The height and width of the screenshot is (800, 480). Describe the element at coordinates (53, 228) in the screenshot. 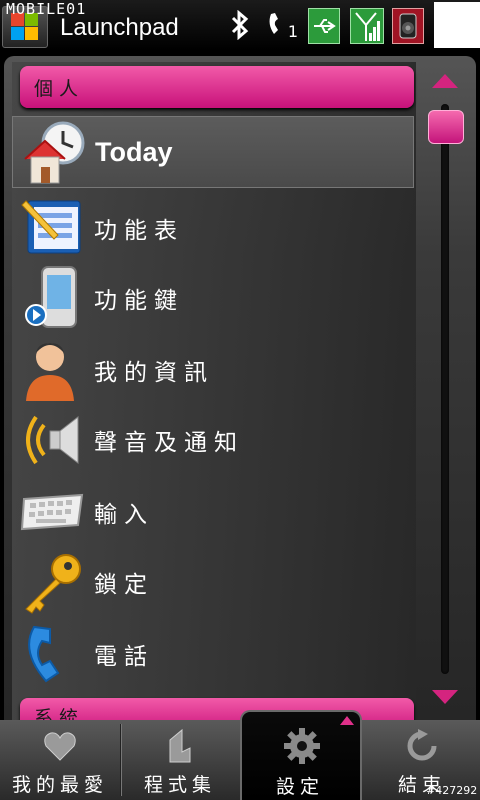

I see `menu-icon` at that location.